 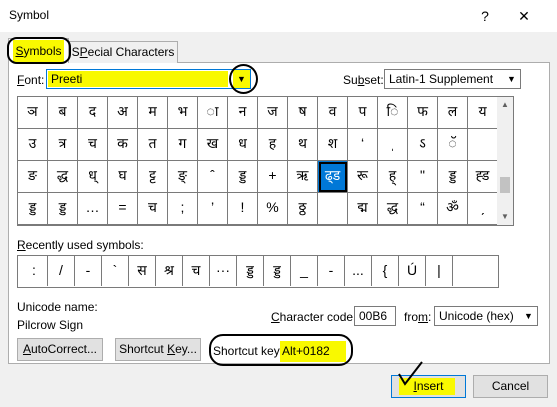 What do you see at coordinates (423, 113) in the screenshot?
I see `symbol-cell: फ` at bounding box center [423, 113].